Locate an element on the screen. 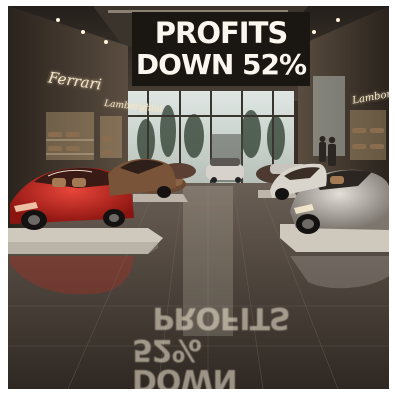  headline-line-1: PROFITS is located at coordinates (221, 33).